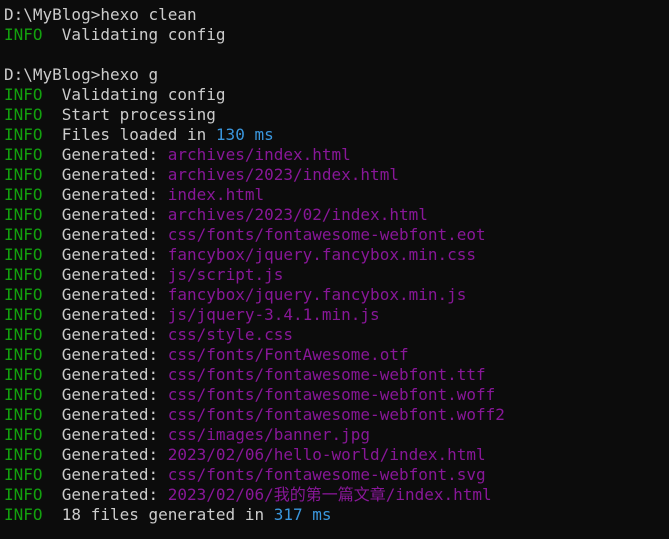  What do you see at coordinates (336, 15) in the screenshot?
I see `prompt-line: D:\MyBlog>hexo clean` at bounding box center [336, 15].